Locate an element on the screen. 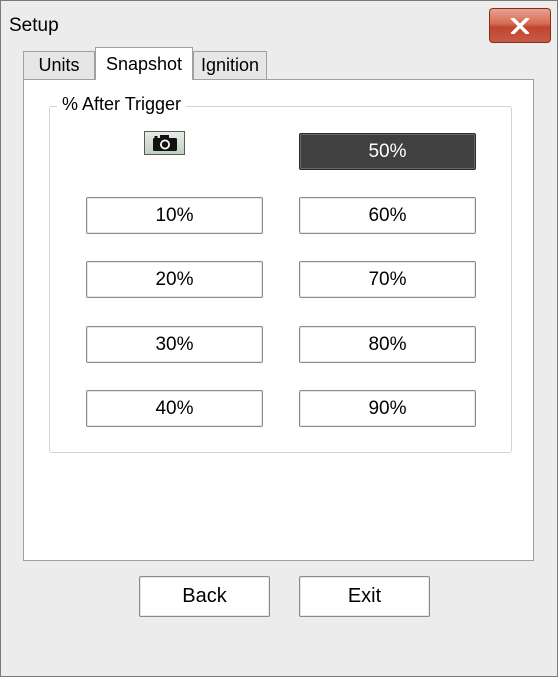 This screenshot has height=677, width=558. tab-label: Ignition is located at coordinates (230, 65).